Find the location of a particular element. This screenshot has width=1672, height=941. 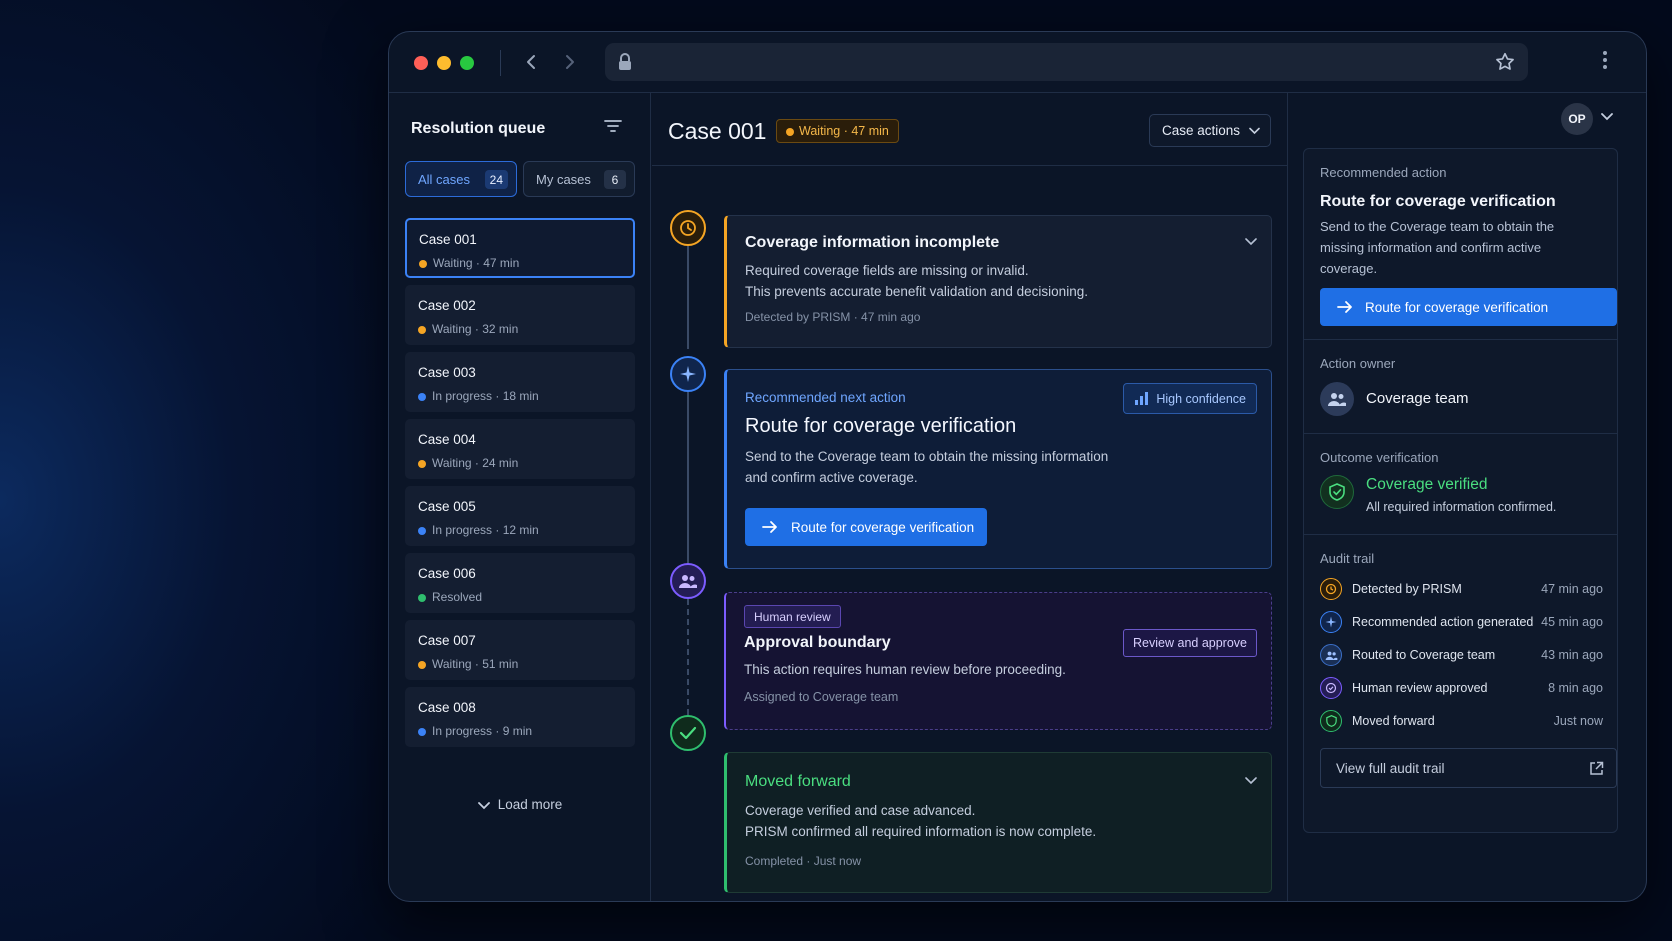

case-status: Waiting · 32 min is located at coordinates (475, 329).